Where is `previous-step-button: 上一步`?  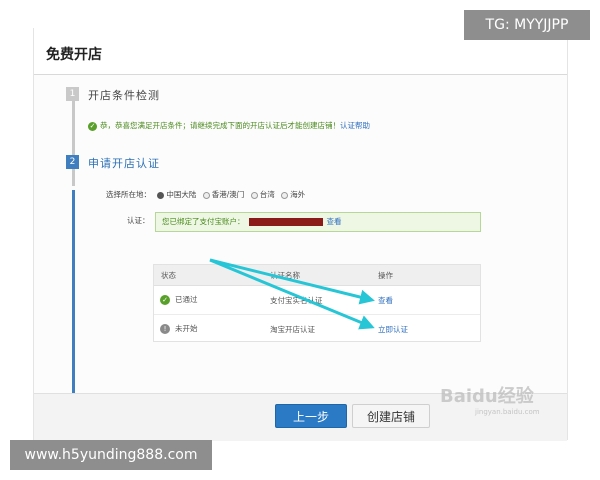 previous-step-button: 上一步 is located at coordinates (311, 416).